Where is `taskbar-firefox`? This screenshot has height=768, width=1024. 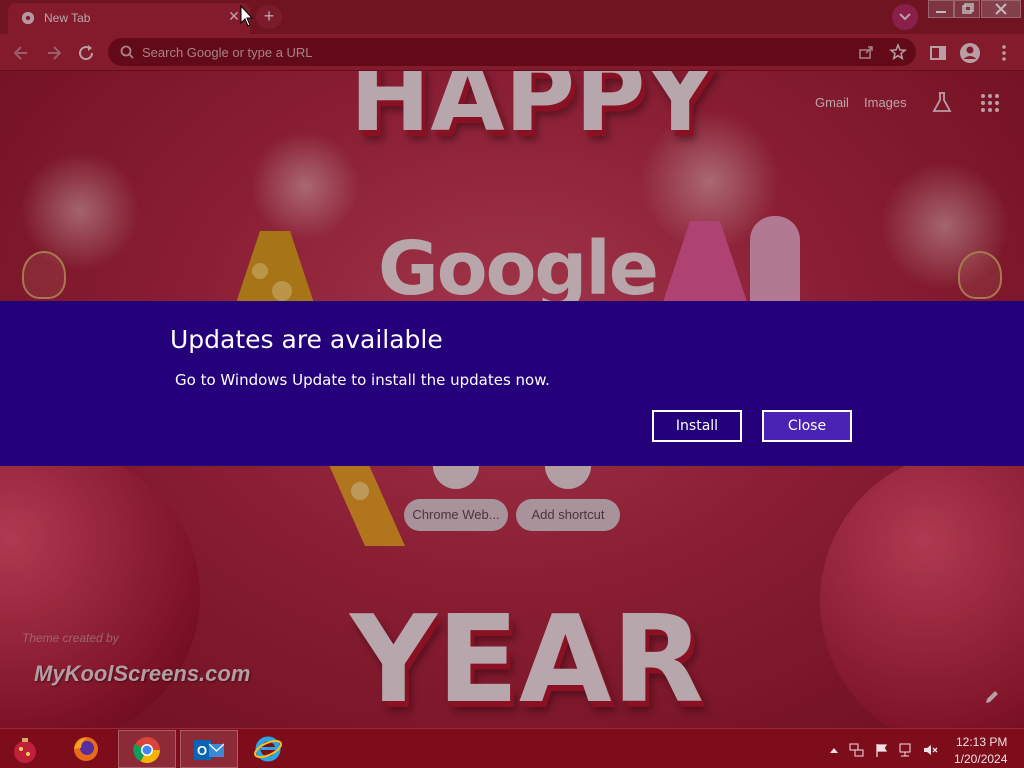 taskbar-firefox is located at coordinates (87, 749).